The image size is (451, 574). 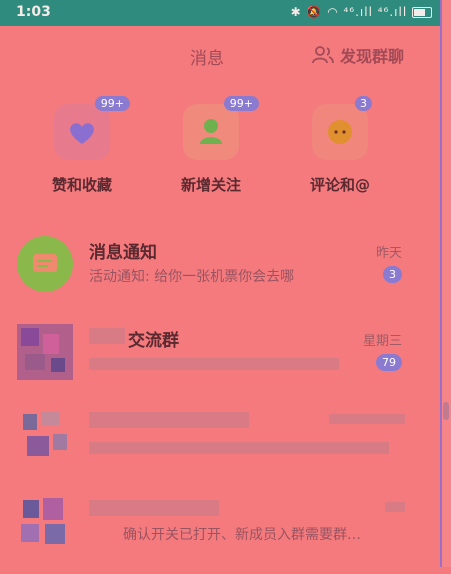 I want to click on likes-icon-box: 99+, so click(x=92, y=128).